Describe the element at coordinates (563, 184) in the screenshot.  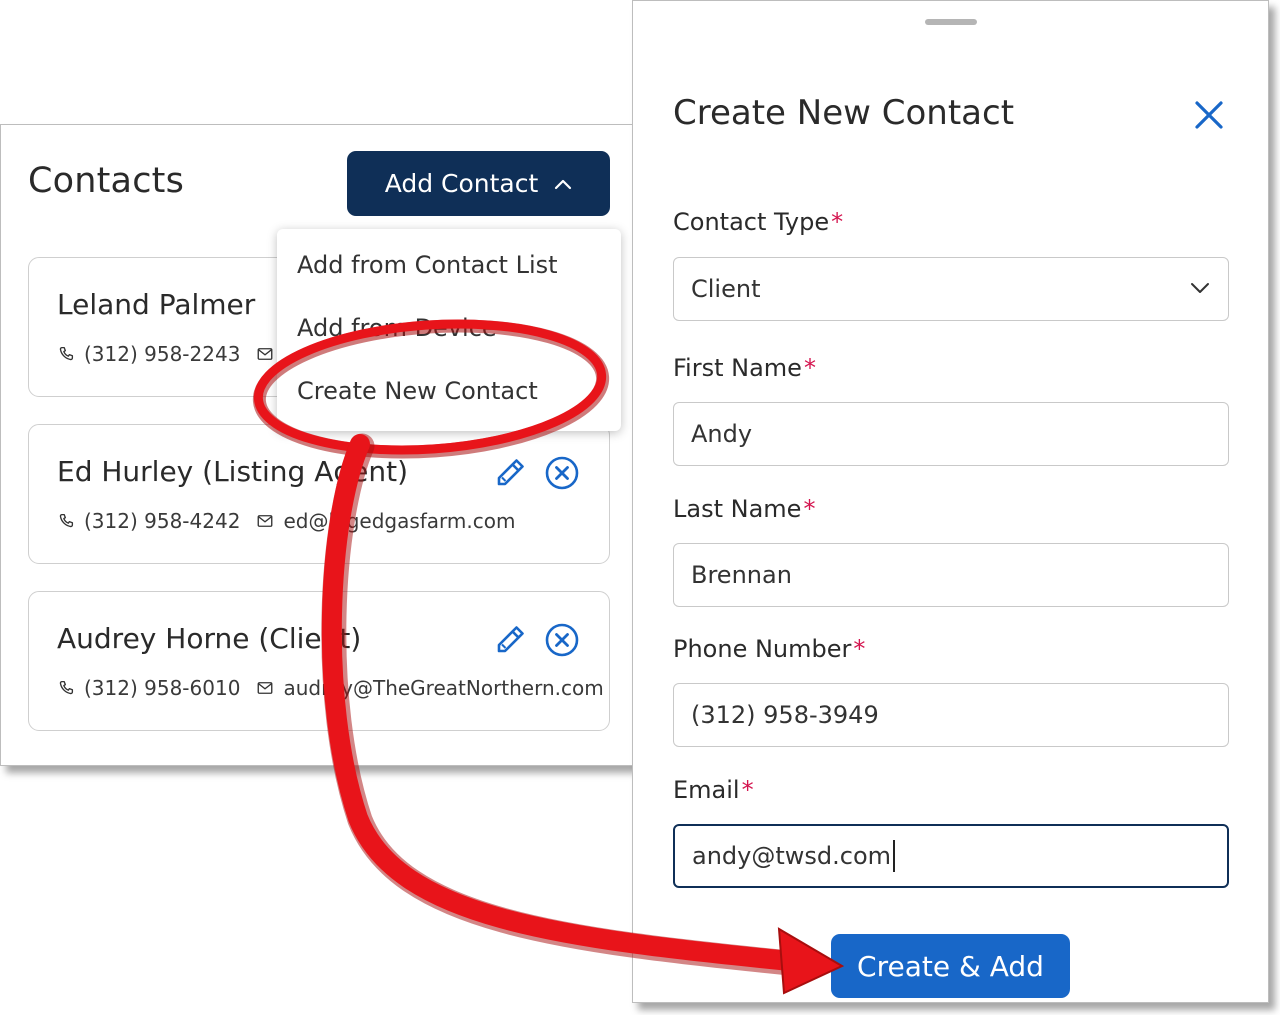
I see `chevron-up-icon` at that location.